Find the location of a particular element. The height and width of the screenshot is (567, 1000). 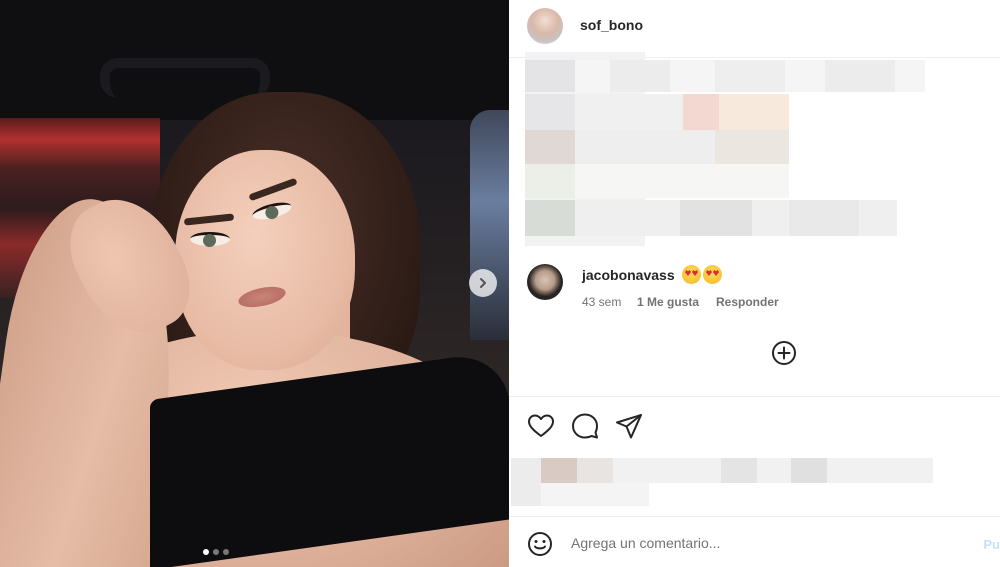

add-comment-bar: Pu is located at coordinates (754, 541).